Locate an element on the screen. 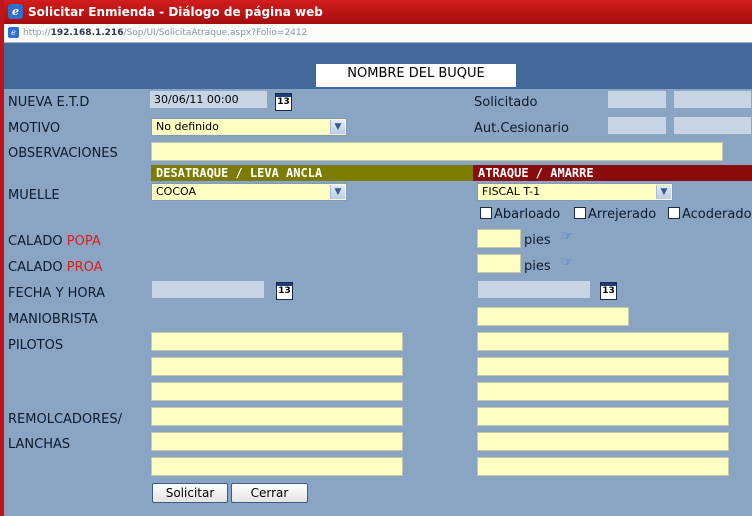  acoderado-checkbox: Acoderado is located at coordinates (710, 214).